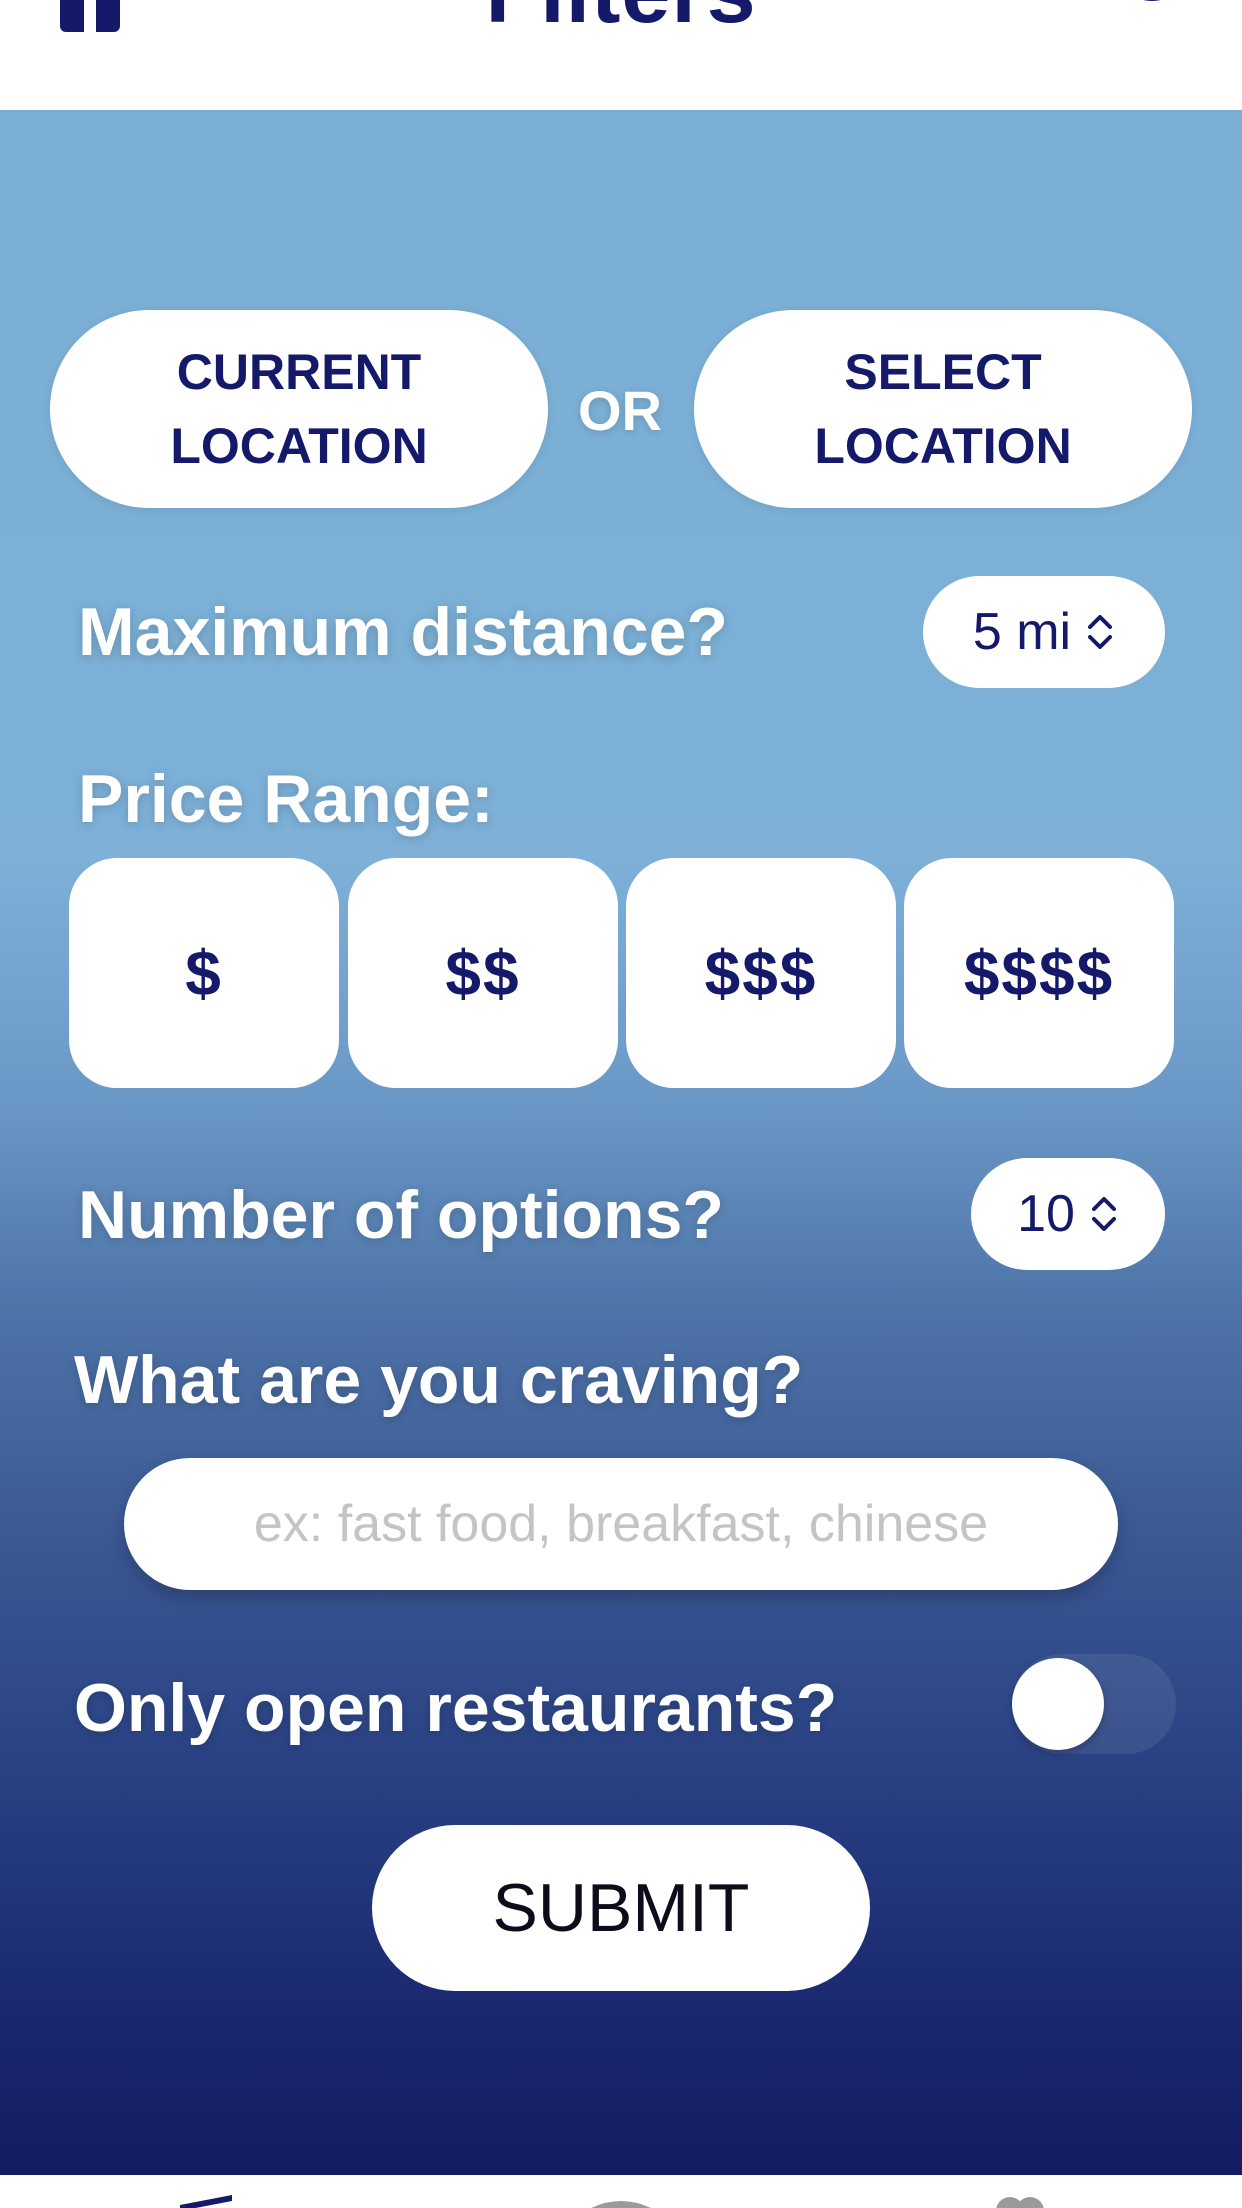  I want to click on current-location-label: CURRENT LOCATION, so click(299, 409).